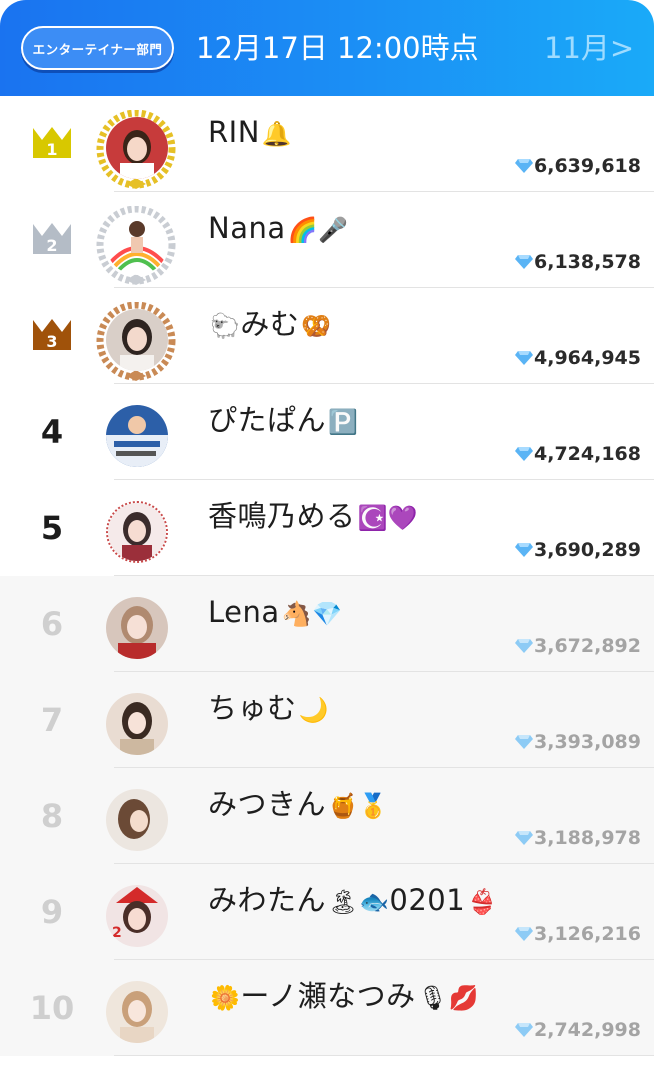  I want to click on user-name: ちゅむ🌙, so click(268, 709).